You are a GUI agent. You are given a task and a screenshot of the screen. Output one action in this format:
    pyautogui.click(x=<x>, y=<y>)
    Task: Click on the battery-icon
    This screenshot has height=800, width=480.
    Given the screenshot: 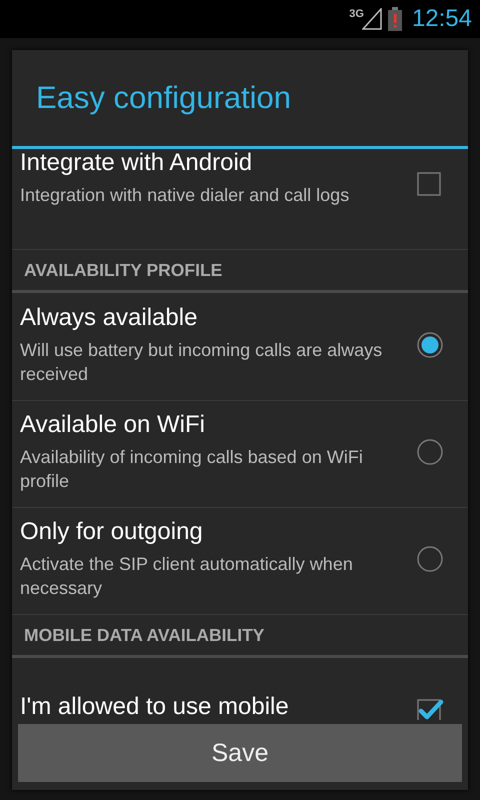 What is the action you would take?
    pyautogui.click(x=395, y=19)
    